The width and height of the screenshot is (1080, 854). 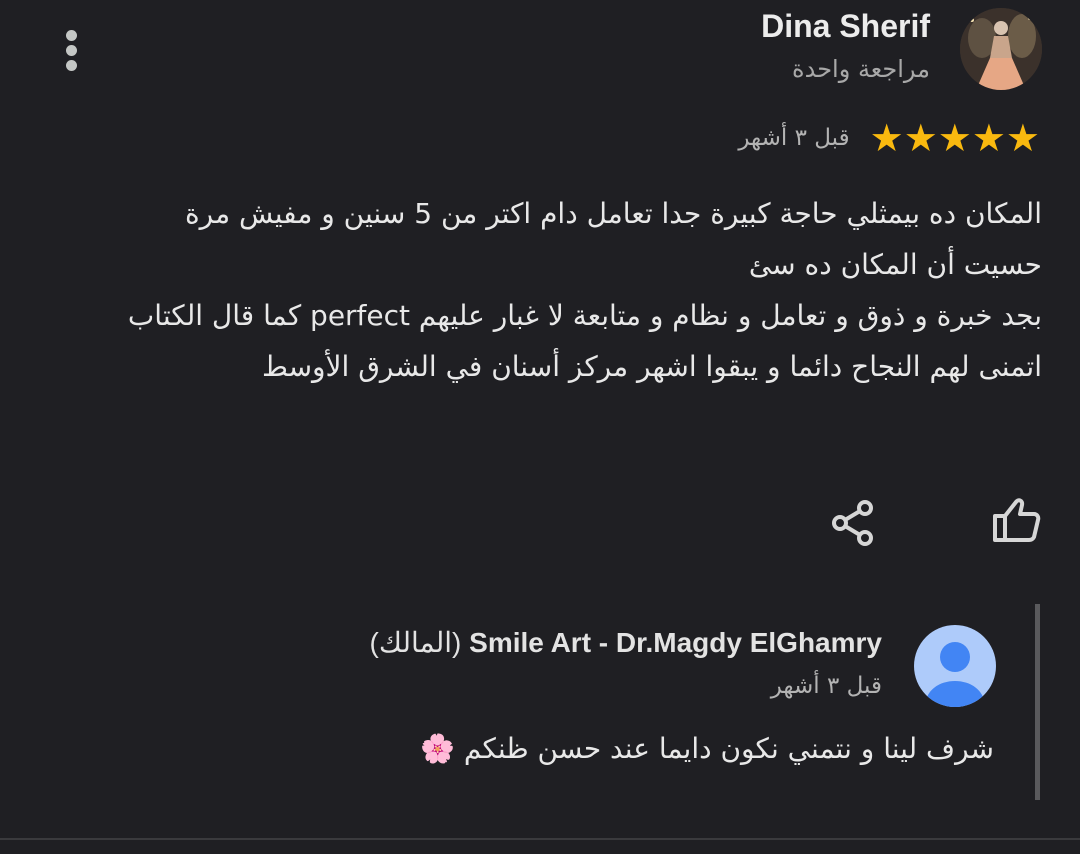 I want to click on owner-avatar, so click(x=955, y=666).